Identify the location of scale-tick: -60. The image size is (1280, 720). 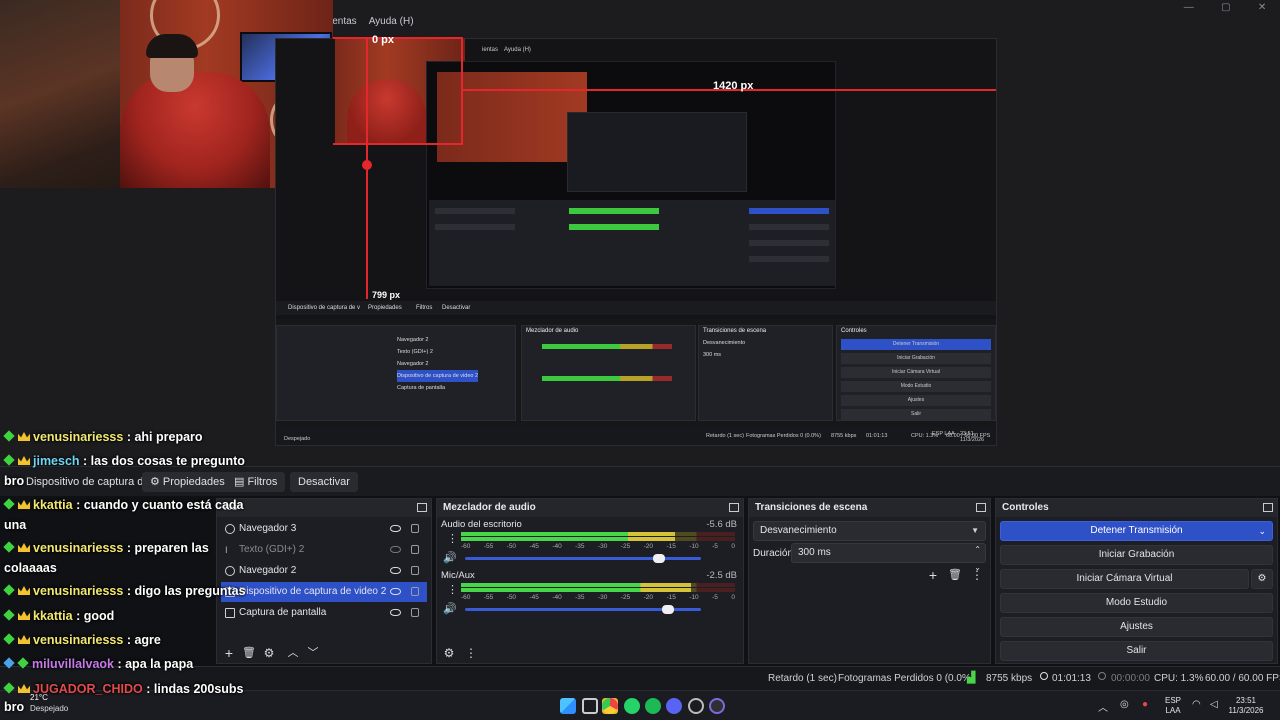
(466, 546).